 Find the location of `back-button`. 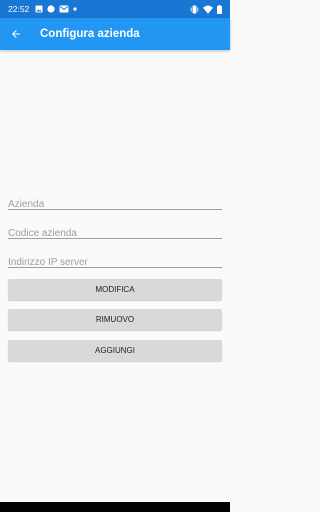

back-button is located at coordinates (16, 34).